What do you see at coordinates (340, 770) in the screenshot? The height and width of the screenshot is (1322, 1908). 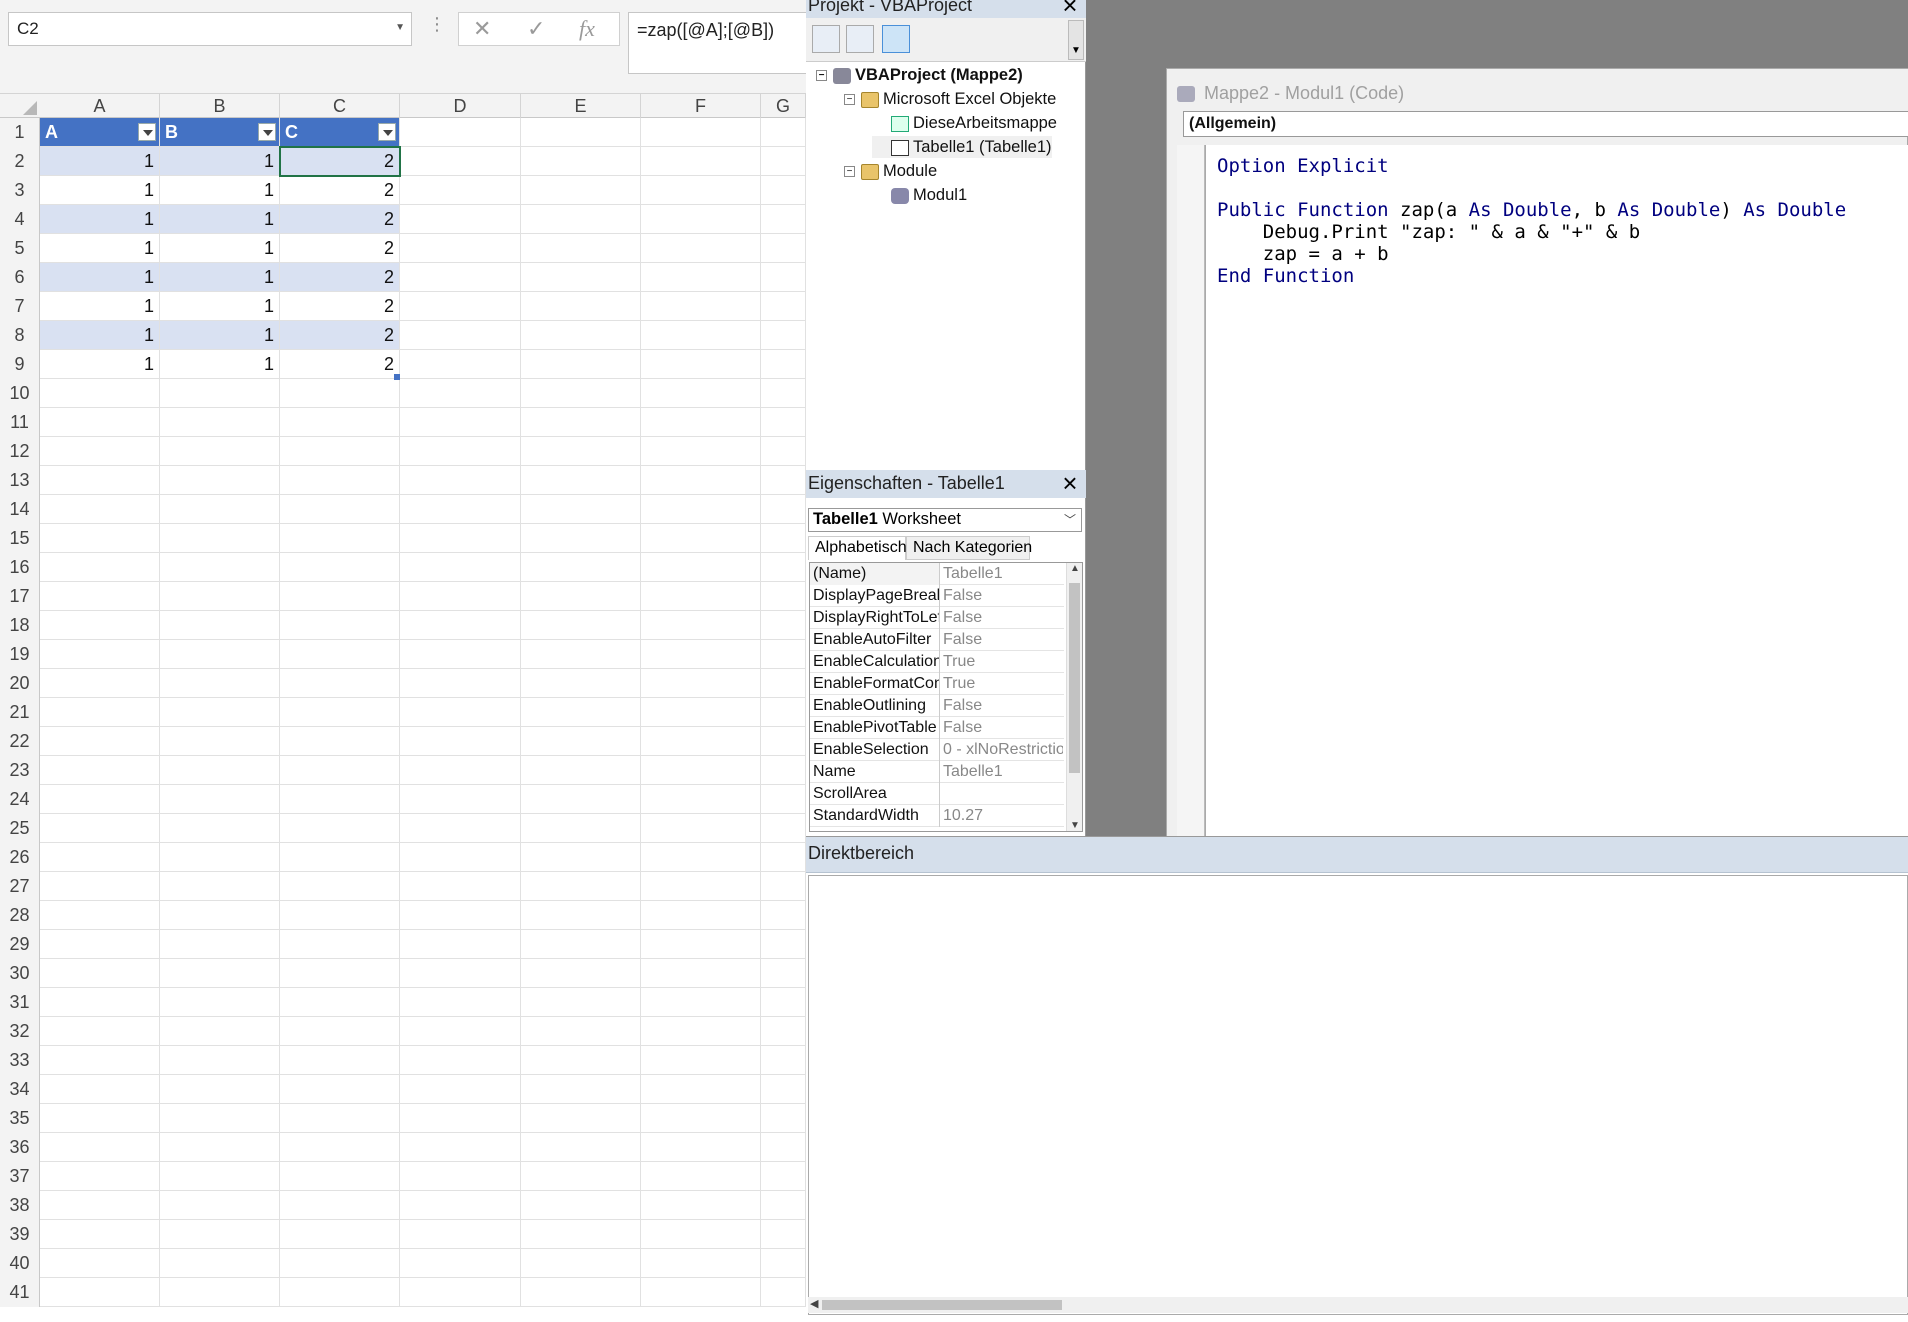 I see `cell-c23` at bounding box center [340, 770].